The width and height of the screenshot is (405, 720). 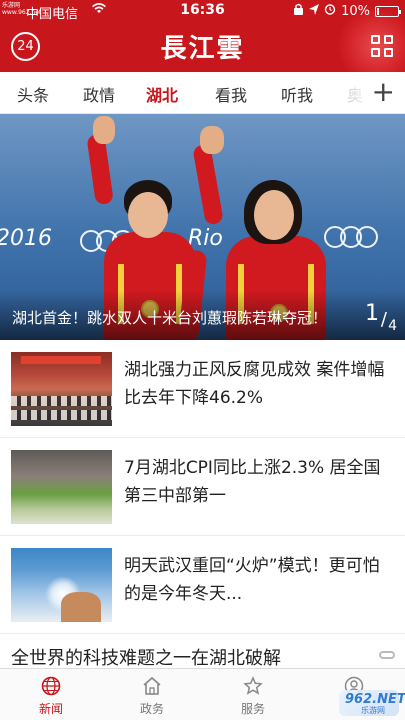 What do you see at coordinates (254, 384) in the screenshot?
I see `news-title: 湖北强力正风反腐见成效 案件增幅比去年下降46.2%` at bounding box center [254, 384].